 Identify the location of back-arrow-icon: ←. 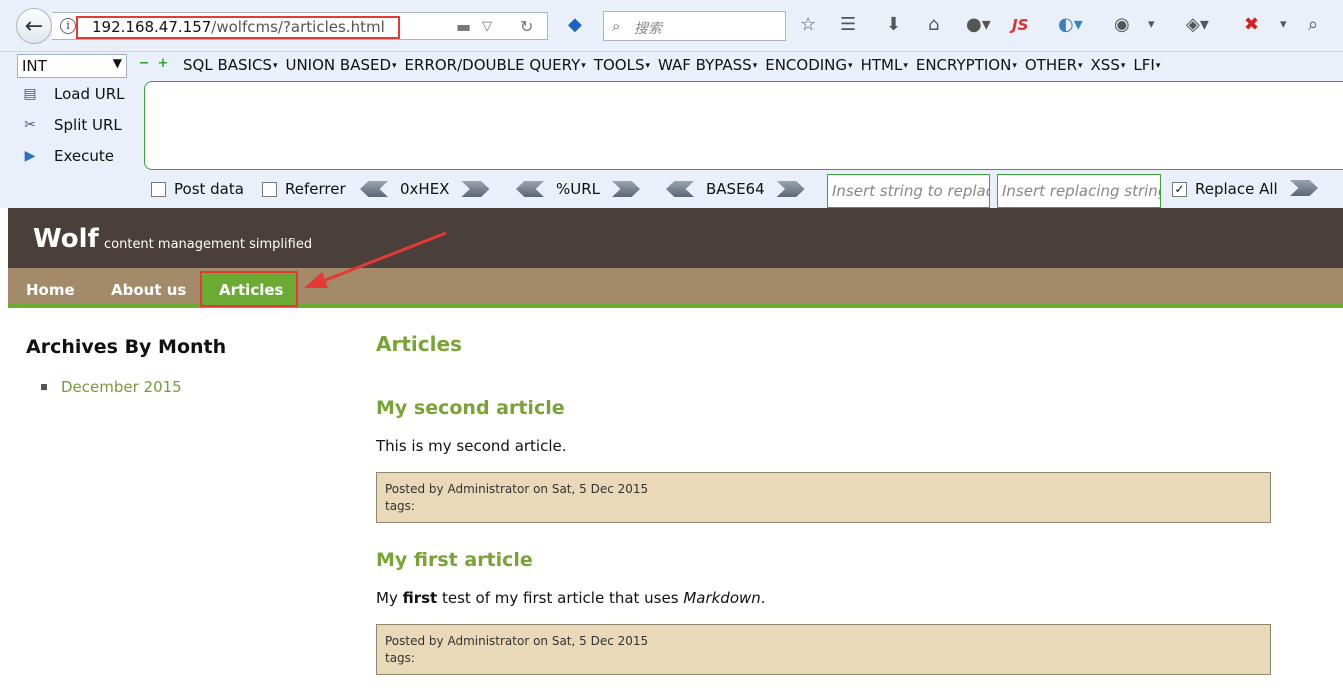
(34, 26).